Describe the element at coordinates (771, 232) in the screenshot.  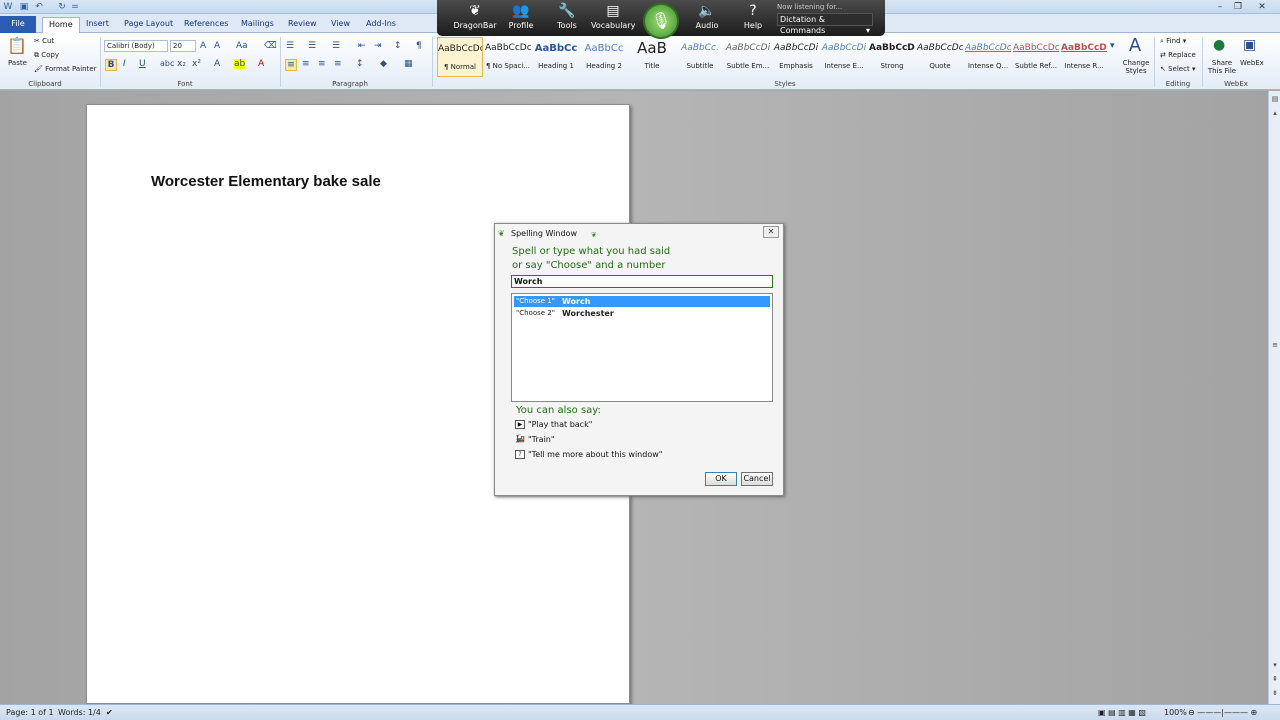
I see `dialog-close-button: ✕` at that location.